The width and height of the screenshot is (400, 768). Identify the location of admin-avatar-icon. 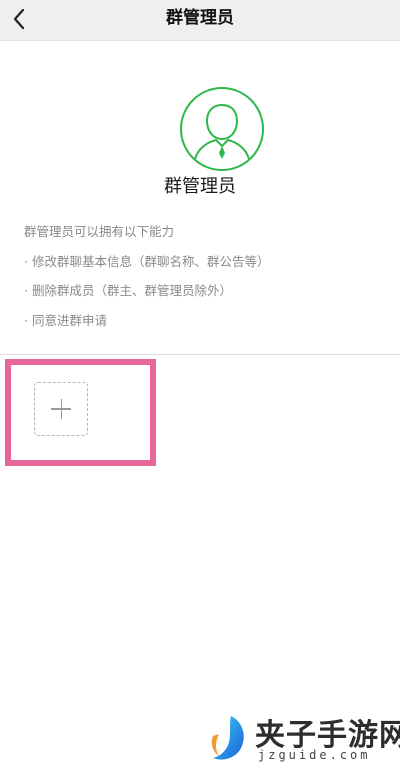
(222, 129).